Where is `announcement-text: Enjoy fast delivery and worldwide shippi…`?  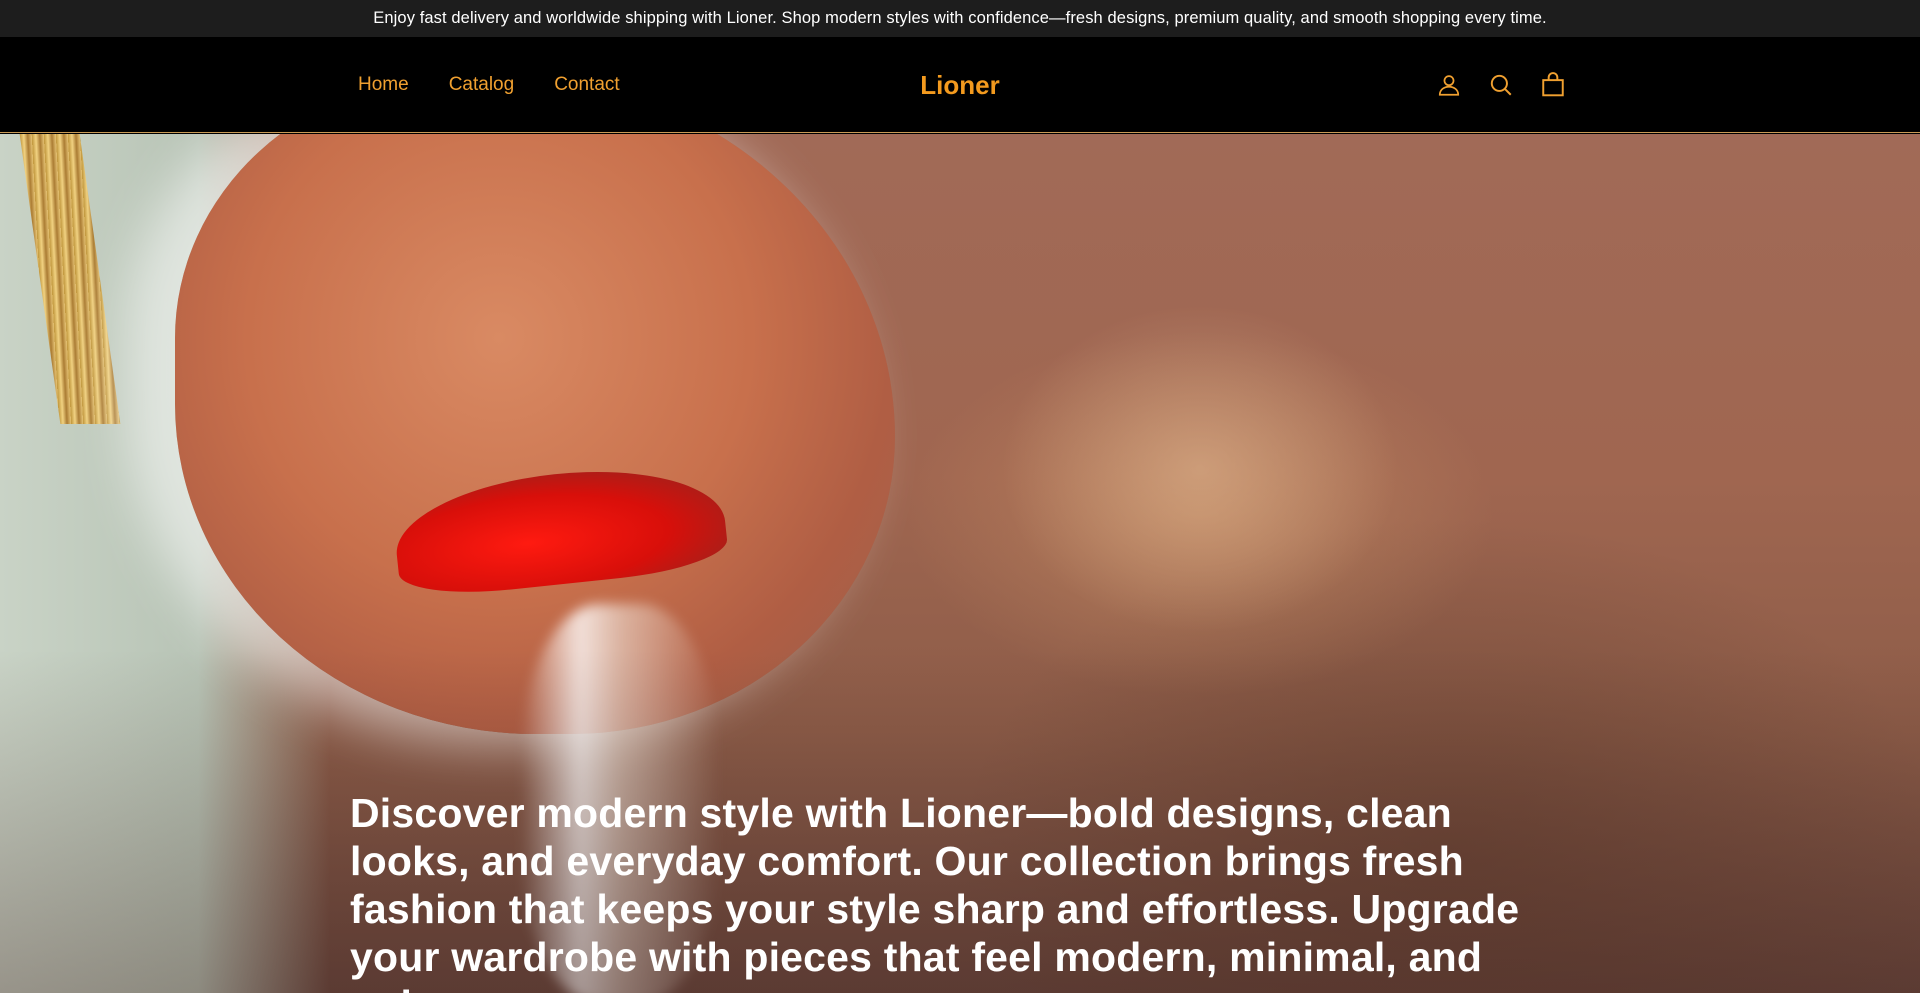 announcement-text: Enjoy fast delivery and worldwide shippi… is located at coordinates (960, 18).